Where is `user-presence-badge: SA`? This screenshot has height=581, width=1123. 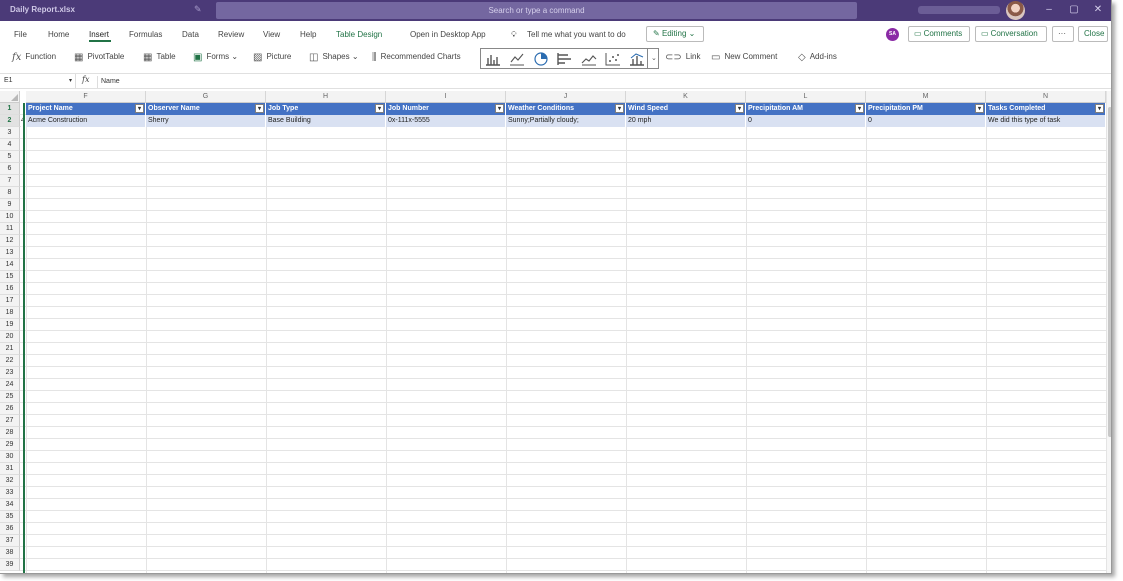 user-presence-badge: SA is located at coordinates (892, 34).